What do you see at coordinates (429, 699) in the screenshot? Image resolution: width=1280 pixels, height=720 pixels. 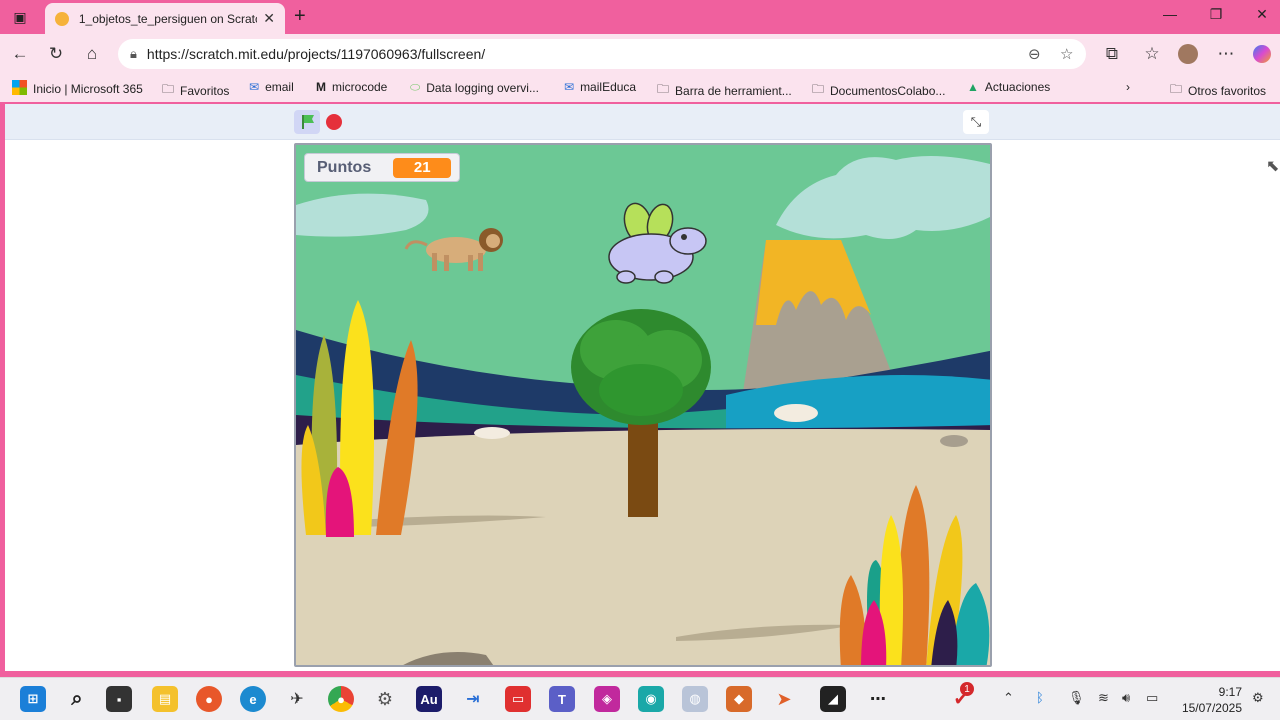 I see `audition-icon: Au` at bounding box center [429, 699].